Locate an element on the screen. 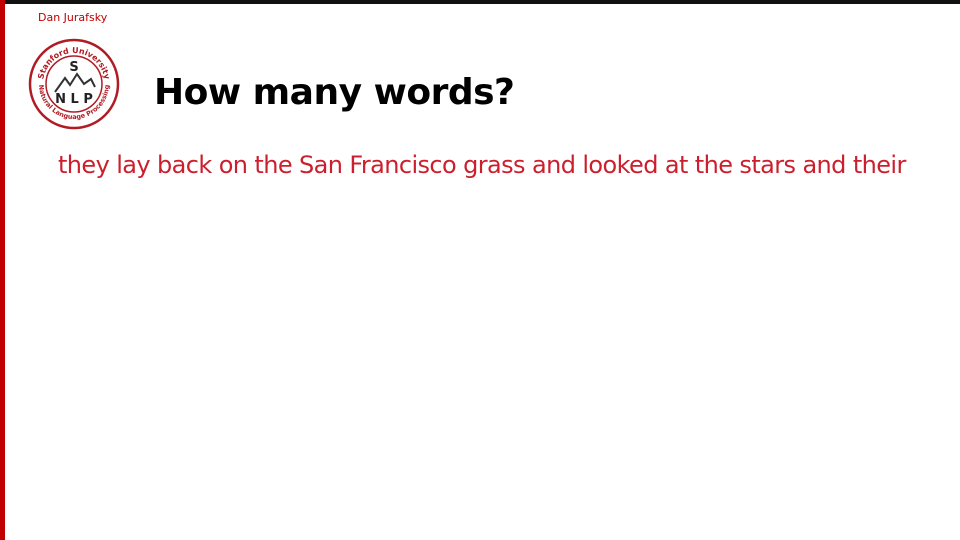  left-accent-bar is located at coordinates (2, 270).